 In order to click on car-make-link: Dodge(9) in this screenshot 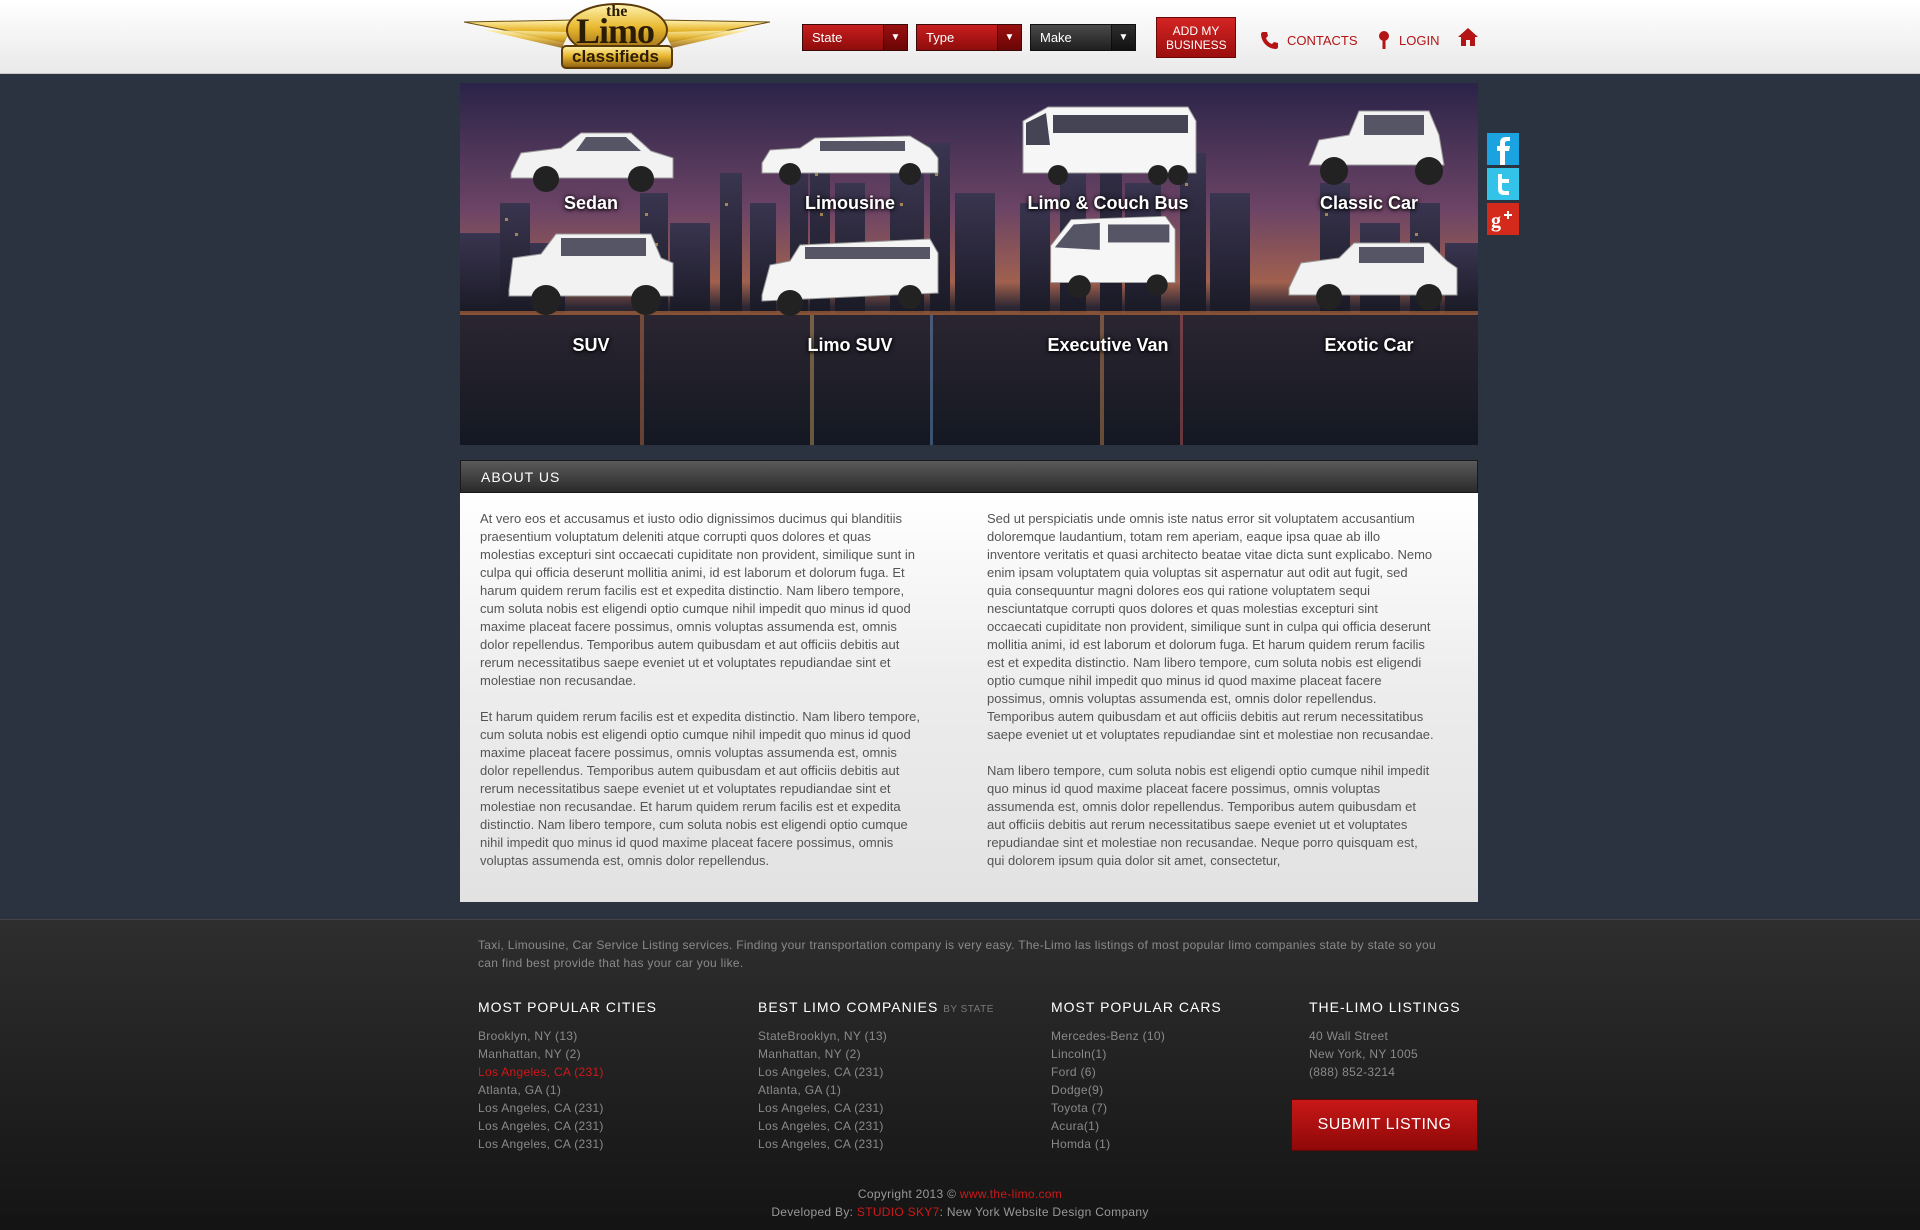, I will do `click(1136, 1090)`.